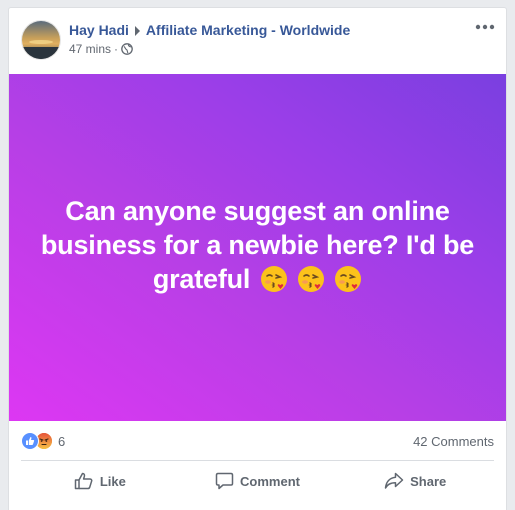  What do you see at coordinates (90, 49) in the screenshot?
I see `post-timestamp: 47 mins` at bounding box center [90, 49].